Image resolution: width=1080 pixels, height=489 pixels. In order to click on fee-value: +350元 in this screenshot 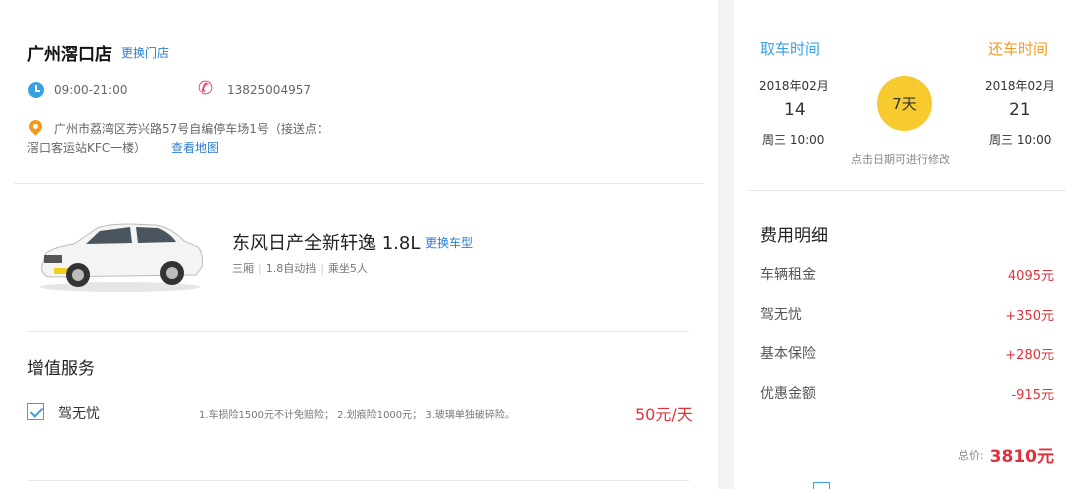, I will do `click(1029, 316)`.